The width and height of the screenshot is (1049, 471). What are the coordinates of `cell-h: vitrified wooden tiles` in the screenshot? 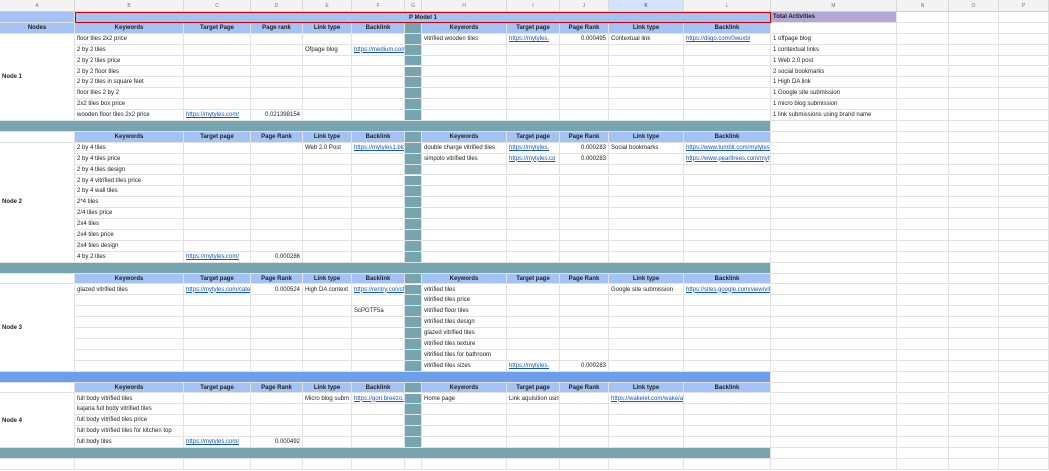 It's located at (464, 39).